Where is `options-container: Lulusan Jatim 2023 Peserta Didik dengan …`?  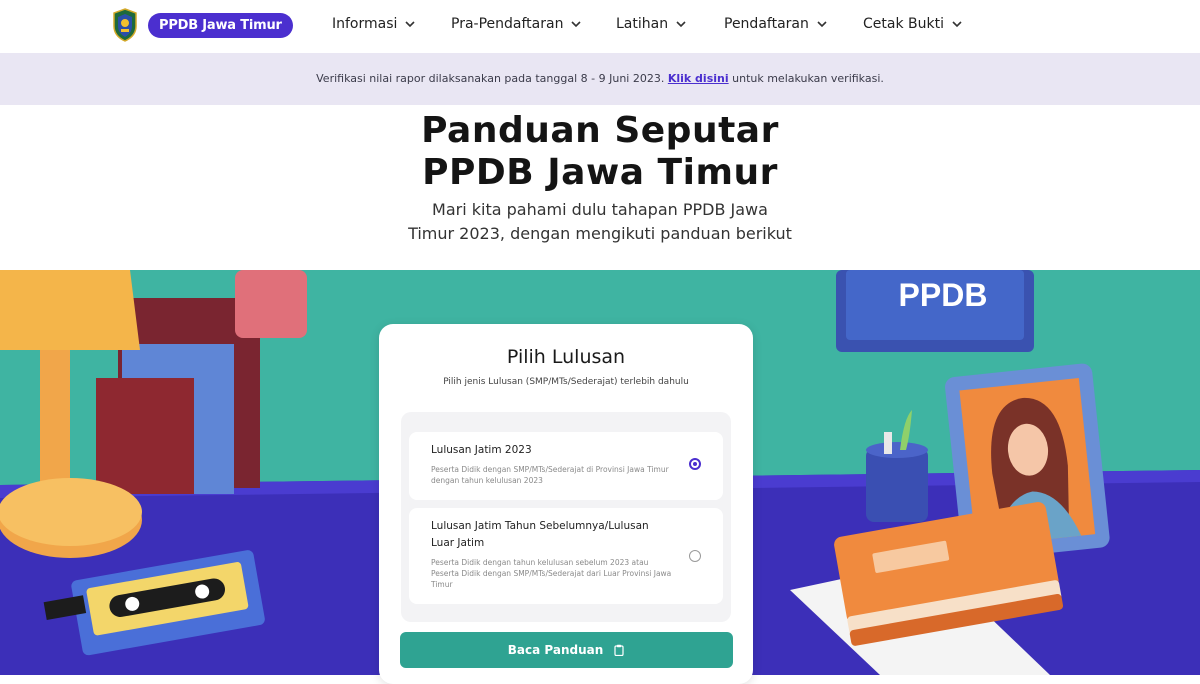 options-container: Lulusan Jatim 2023 Peserta Didik dengan … is located at coordinates (566, 517).